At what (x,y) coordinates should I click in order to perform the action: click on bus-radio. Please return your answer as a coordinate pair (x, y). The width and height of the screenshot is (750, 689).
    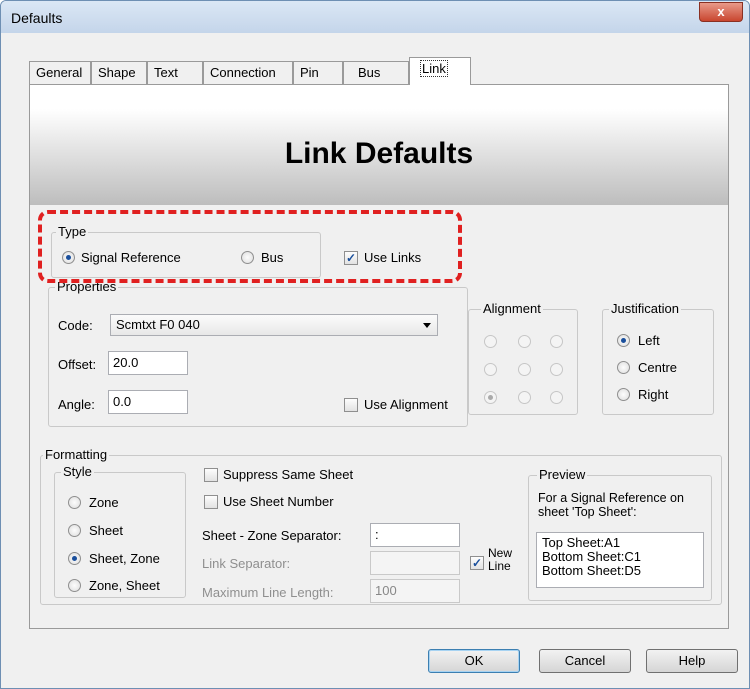
    Looking at the image, I should click on (247, 257).